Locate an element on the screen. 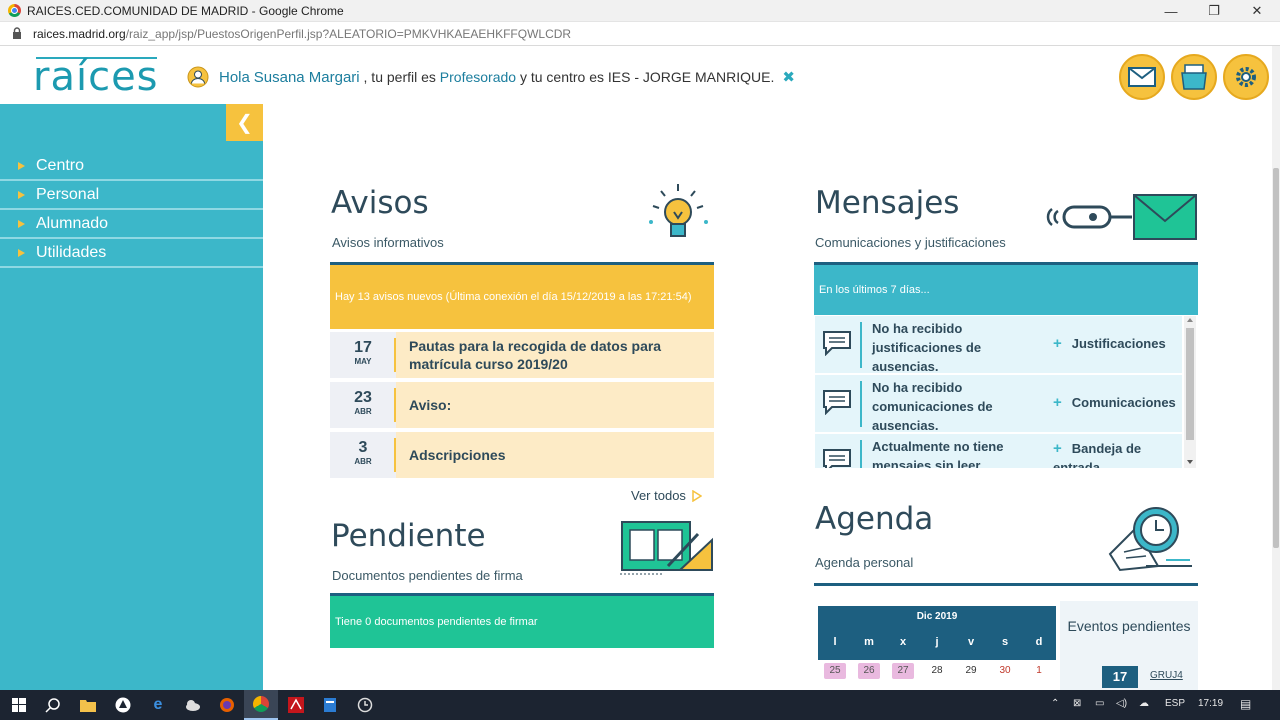  chrome-taskbar-button is located at coordinates (261, 705).